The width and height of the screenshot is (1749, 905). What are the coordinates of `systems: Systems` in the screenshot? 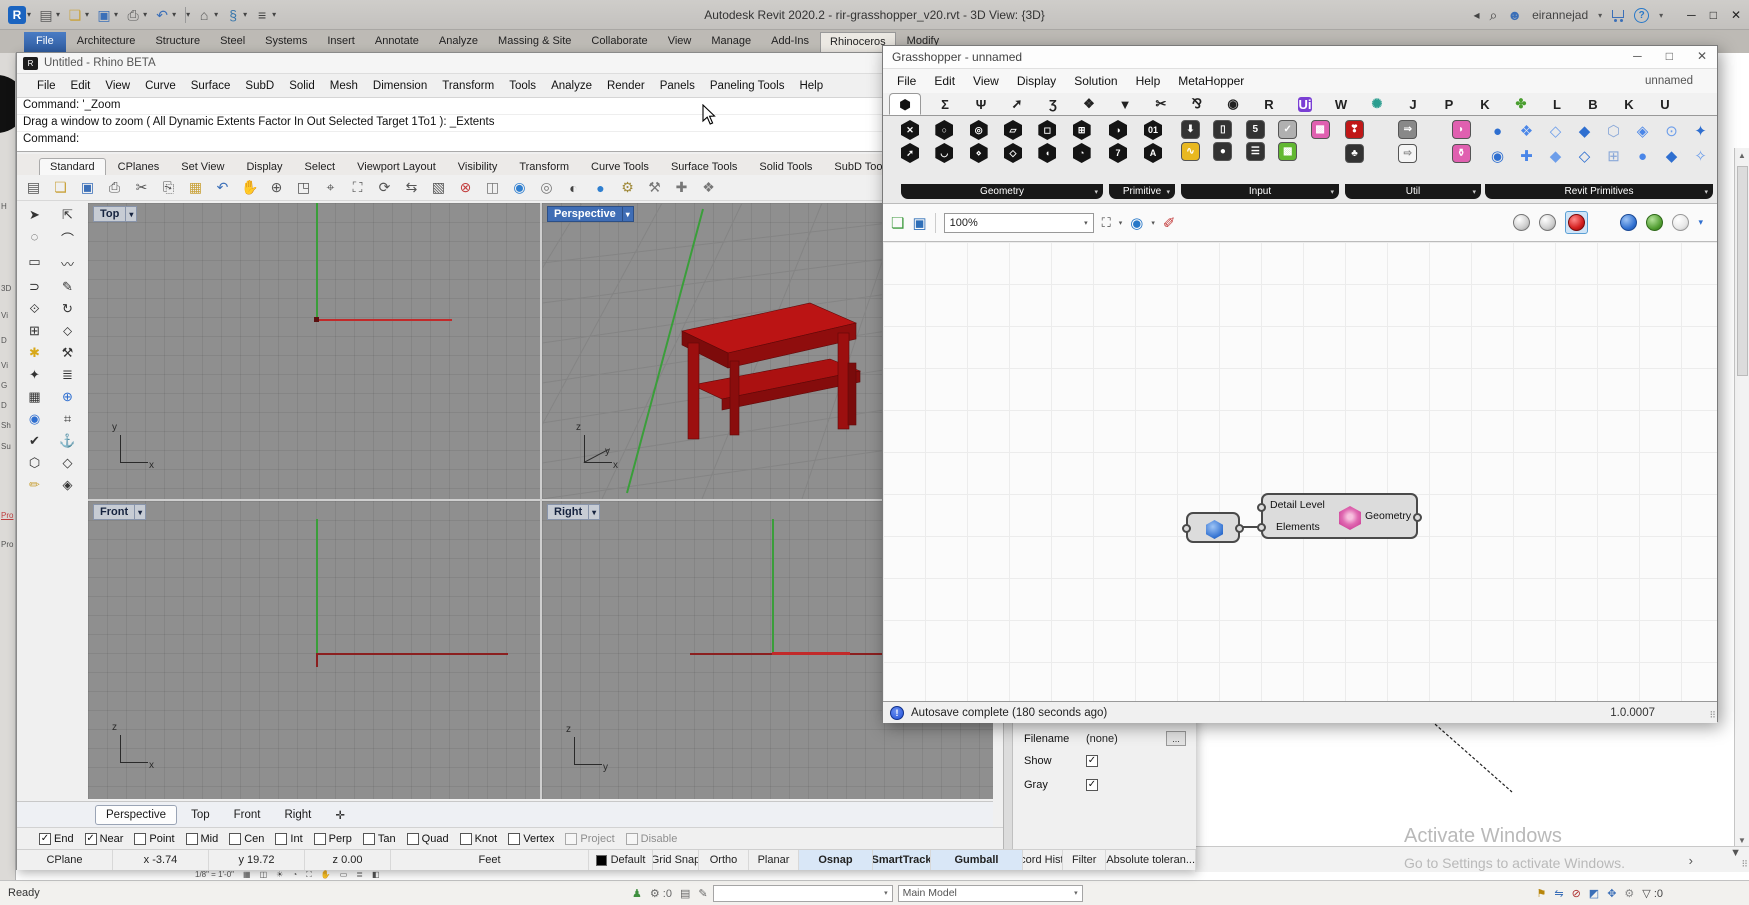 It's located at (286, 42).